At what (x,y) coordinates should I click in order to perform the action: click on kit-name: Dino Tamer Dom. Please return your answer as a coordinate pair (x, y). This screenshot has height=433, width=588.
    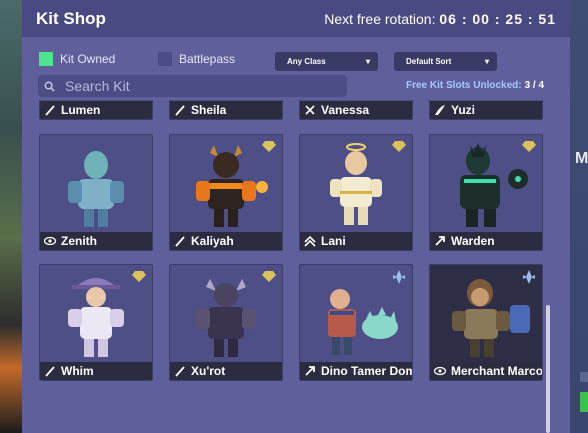
    Looking at the image, I should click on (366, 371).